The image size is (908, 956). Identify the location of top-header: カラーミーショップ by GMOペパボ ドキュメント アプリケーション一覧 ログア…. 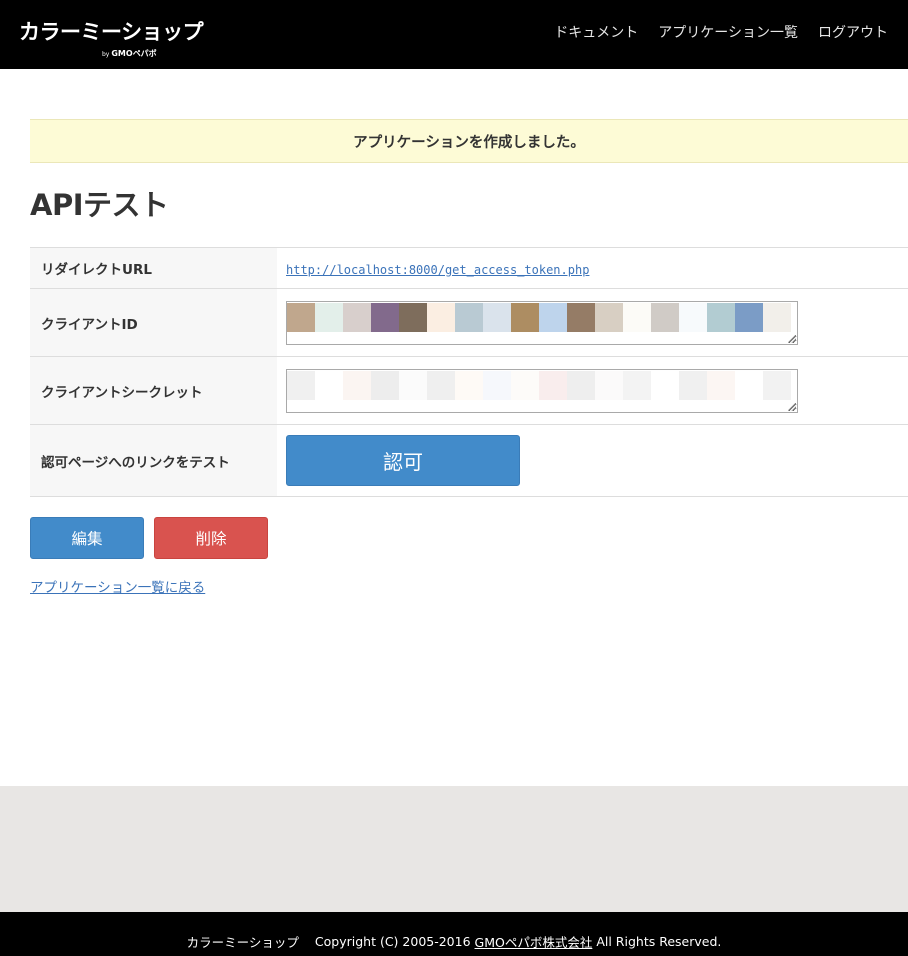
(454, 34).